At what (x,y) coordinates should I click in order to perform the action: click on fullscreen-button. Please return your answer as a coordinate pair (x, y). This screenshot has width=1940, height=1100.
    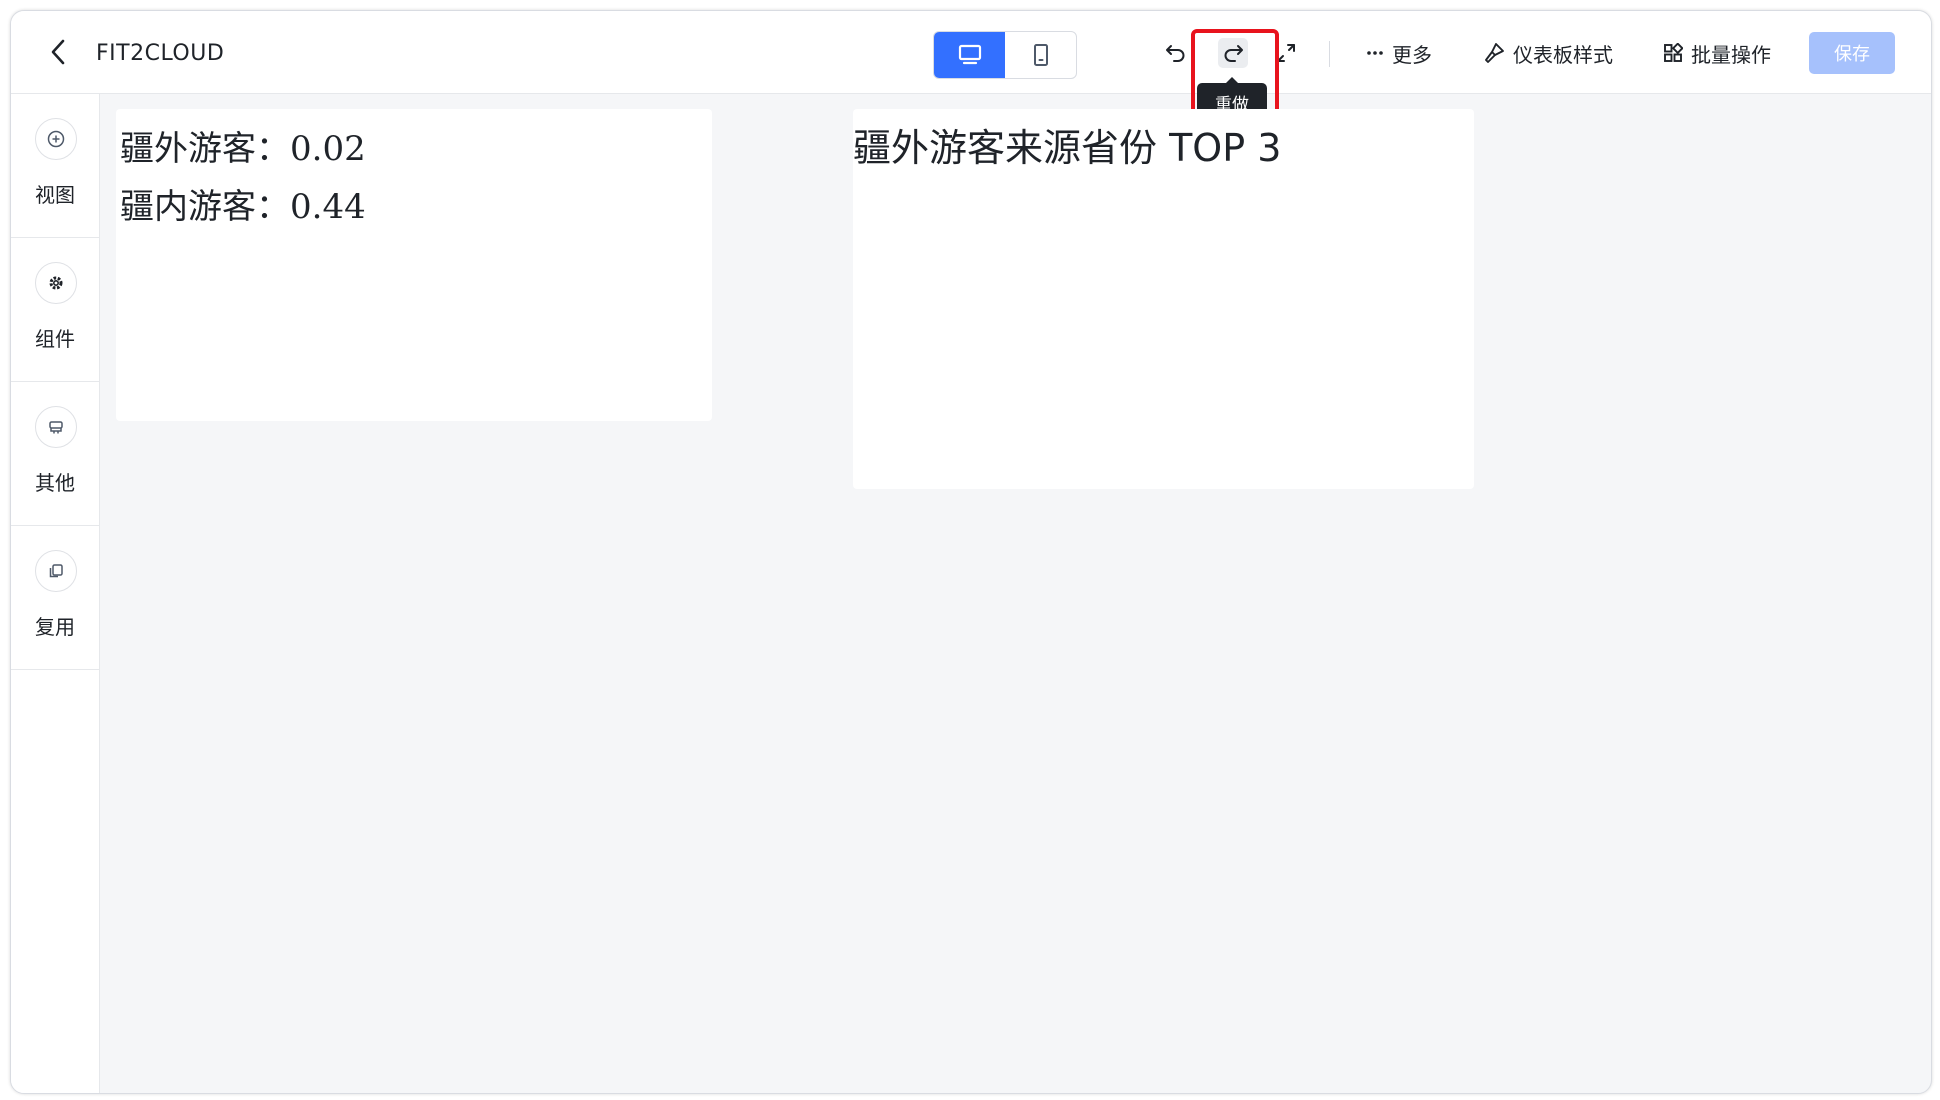
    Looking at the image, I should click on (1286, 53).